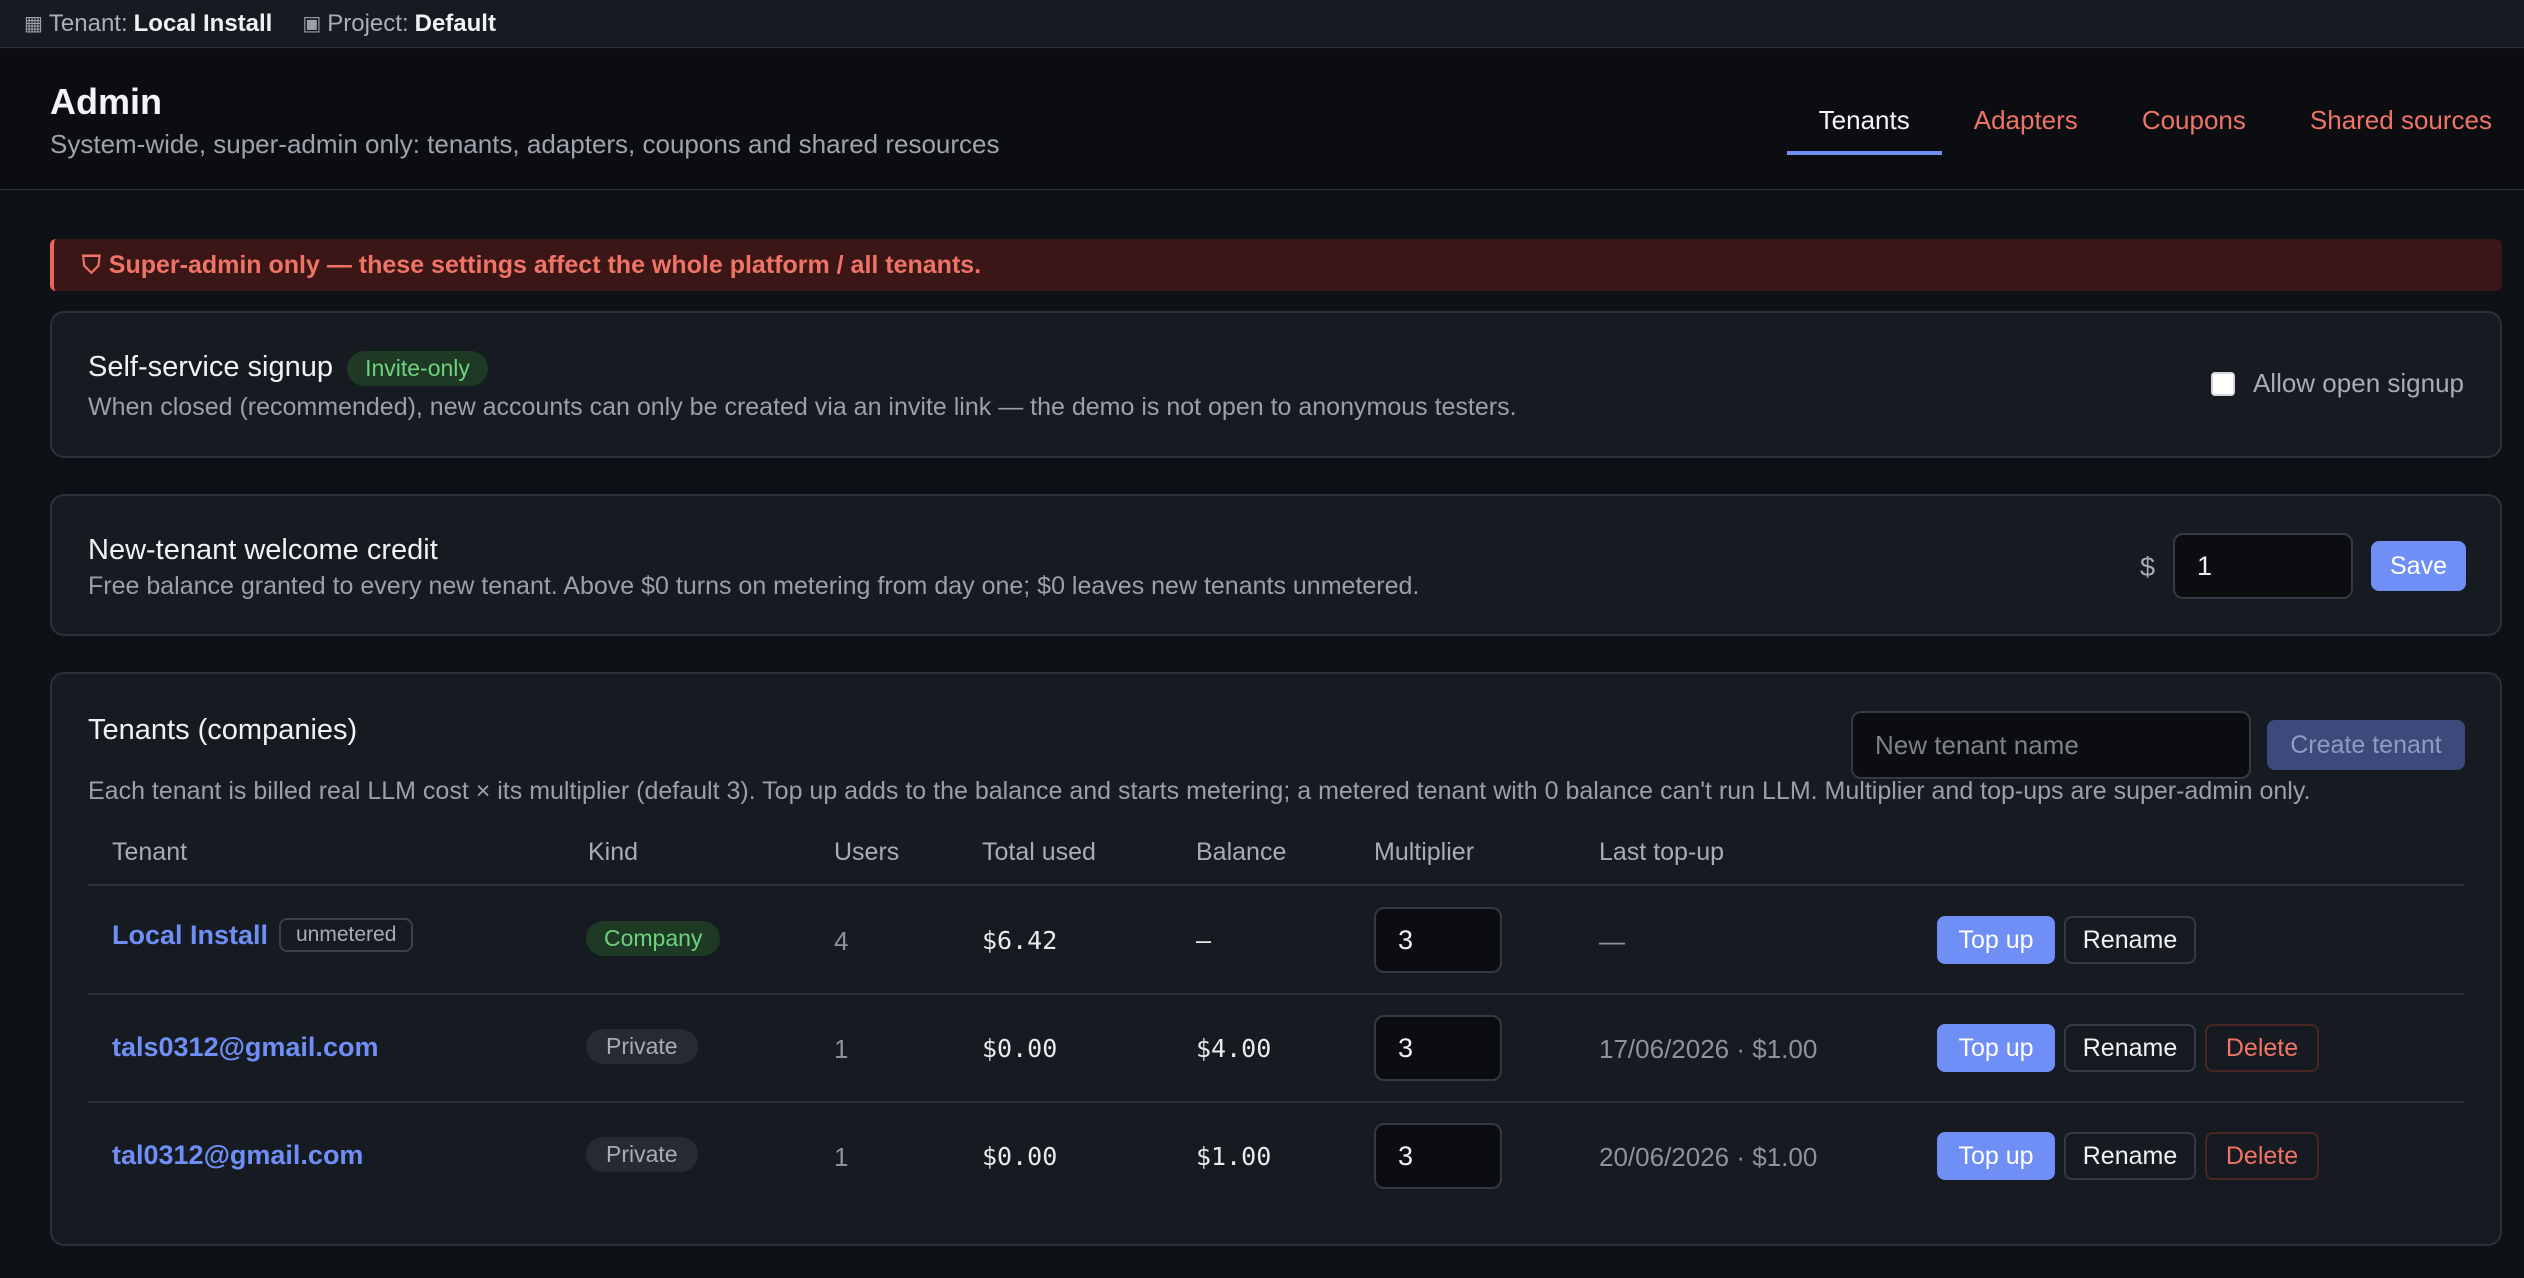 The width and height of the screenshot is (2524, 1278). What do you see at coordinates (237, 1155) in the screenshot?
I see `tenant-name-link: tal0312@gmail.com` at bounding box center [237, 1155].